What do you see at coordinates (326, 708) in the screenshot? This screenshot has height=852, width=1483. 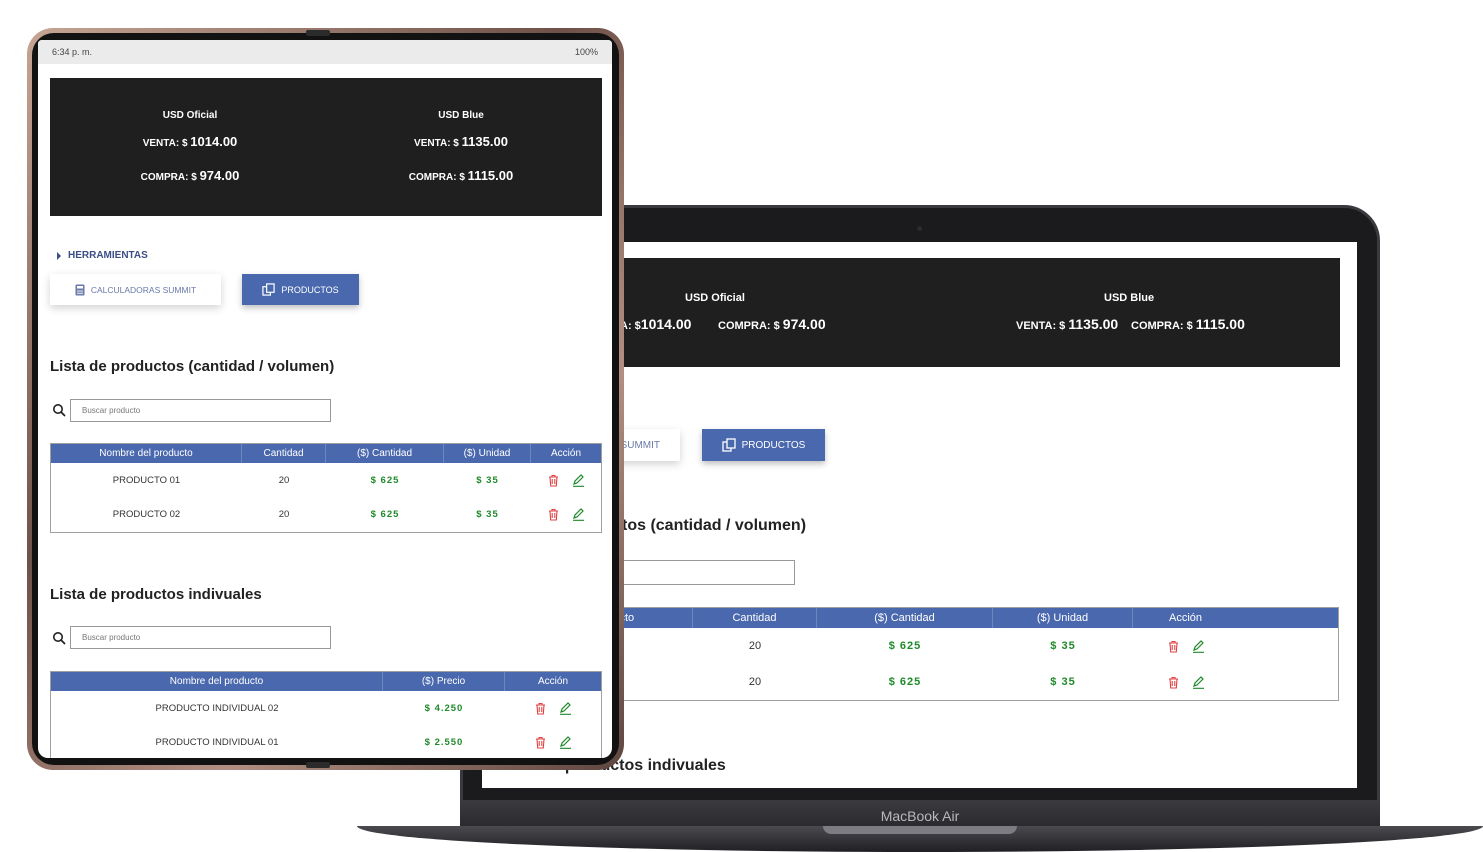 I see `table-row: PRODUCTO INDIVIDUAL 02 $ 4.250` at bounding box center [326, 708].